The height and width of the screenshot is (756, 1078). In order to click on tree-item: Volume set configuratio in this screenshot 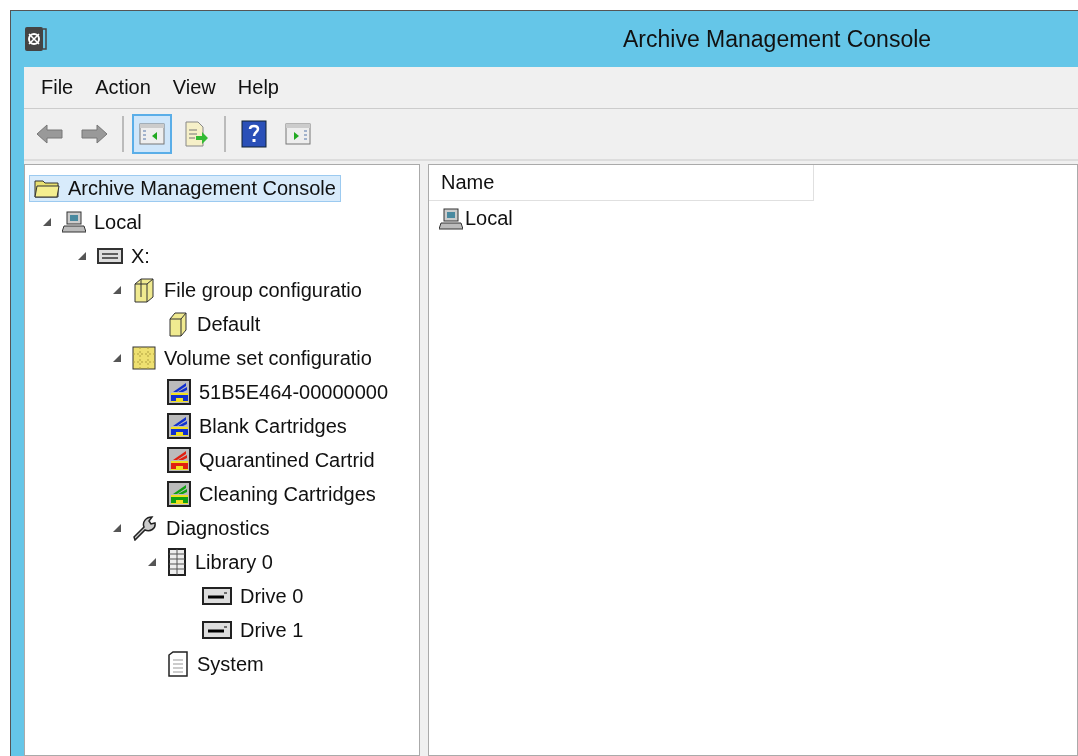, I will do `click(252, 358)`.